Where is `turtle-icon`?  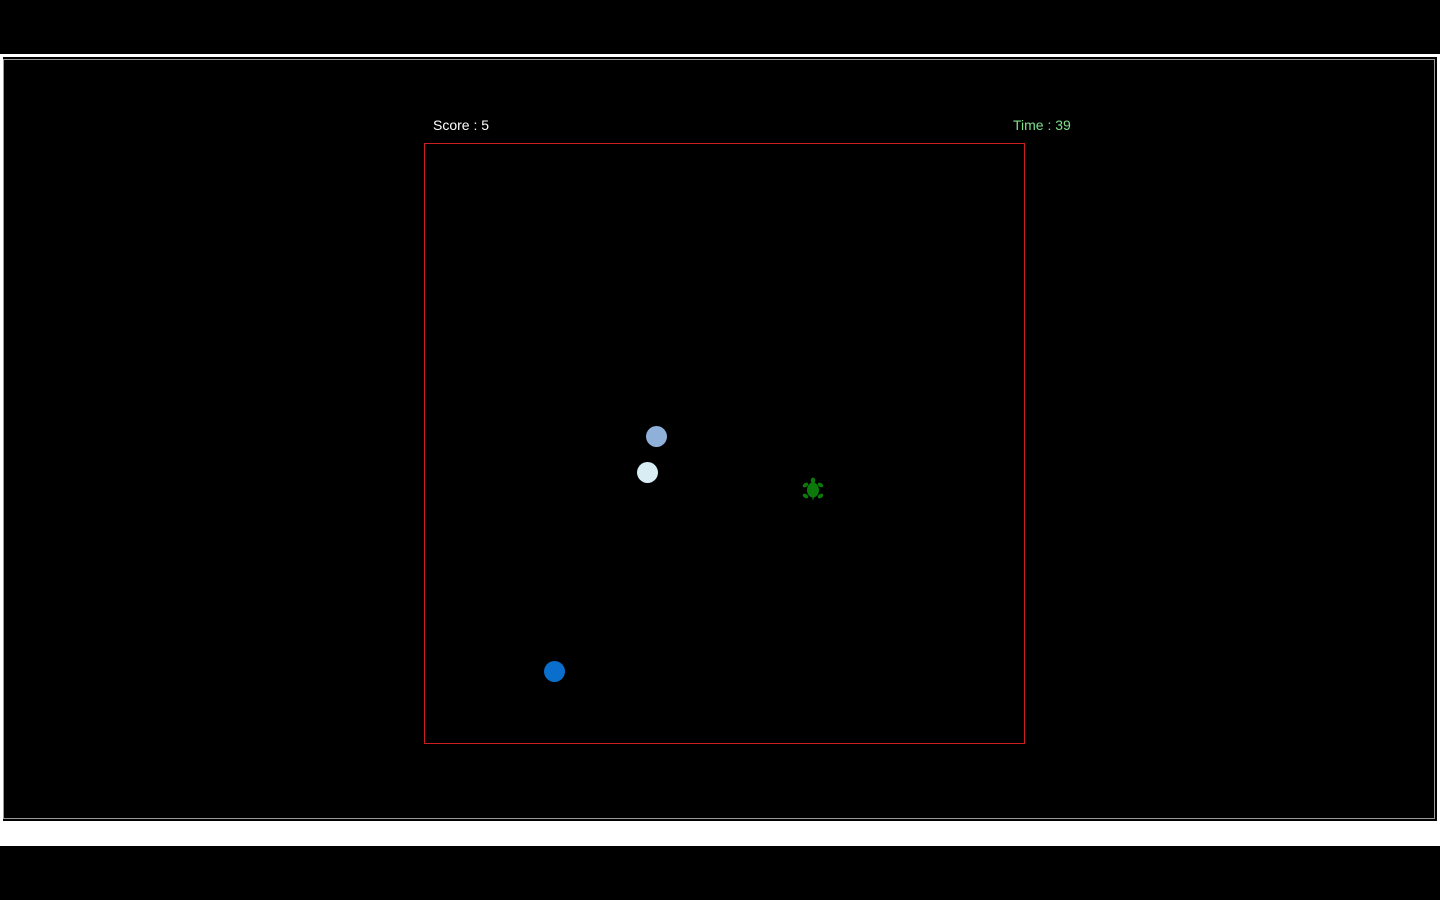
turtle-icon is located at coordinates (813, 489).